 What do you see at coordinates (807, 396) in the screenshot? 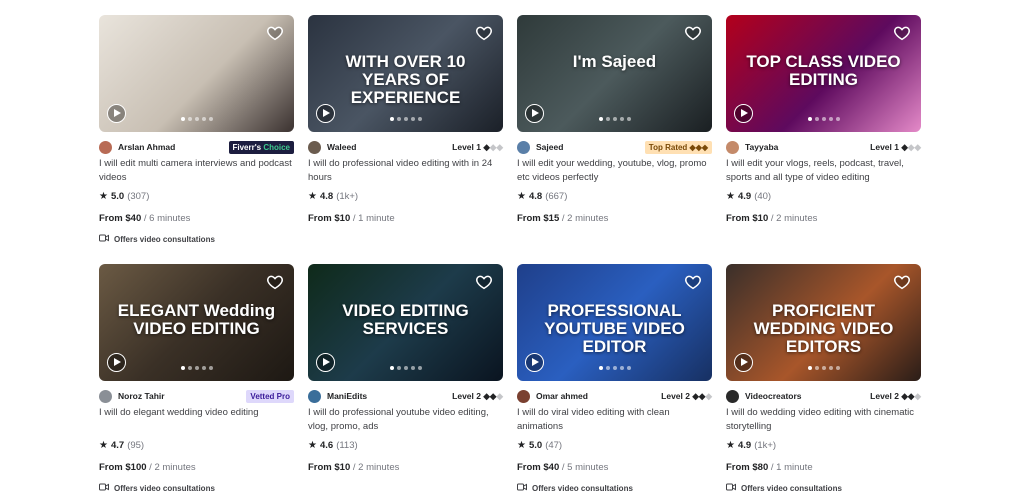
I see `seller-name: Videocreators` at bounding box center [807, 396].